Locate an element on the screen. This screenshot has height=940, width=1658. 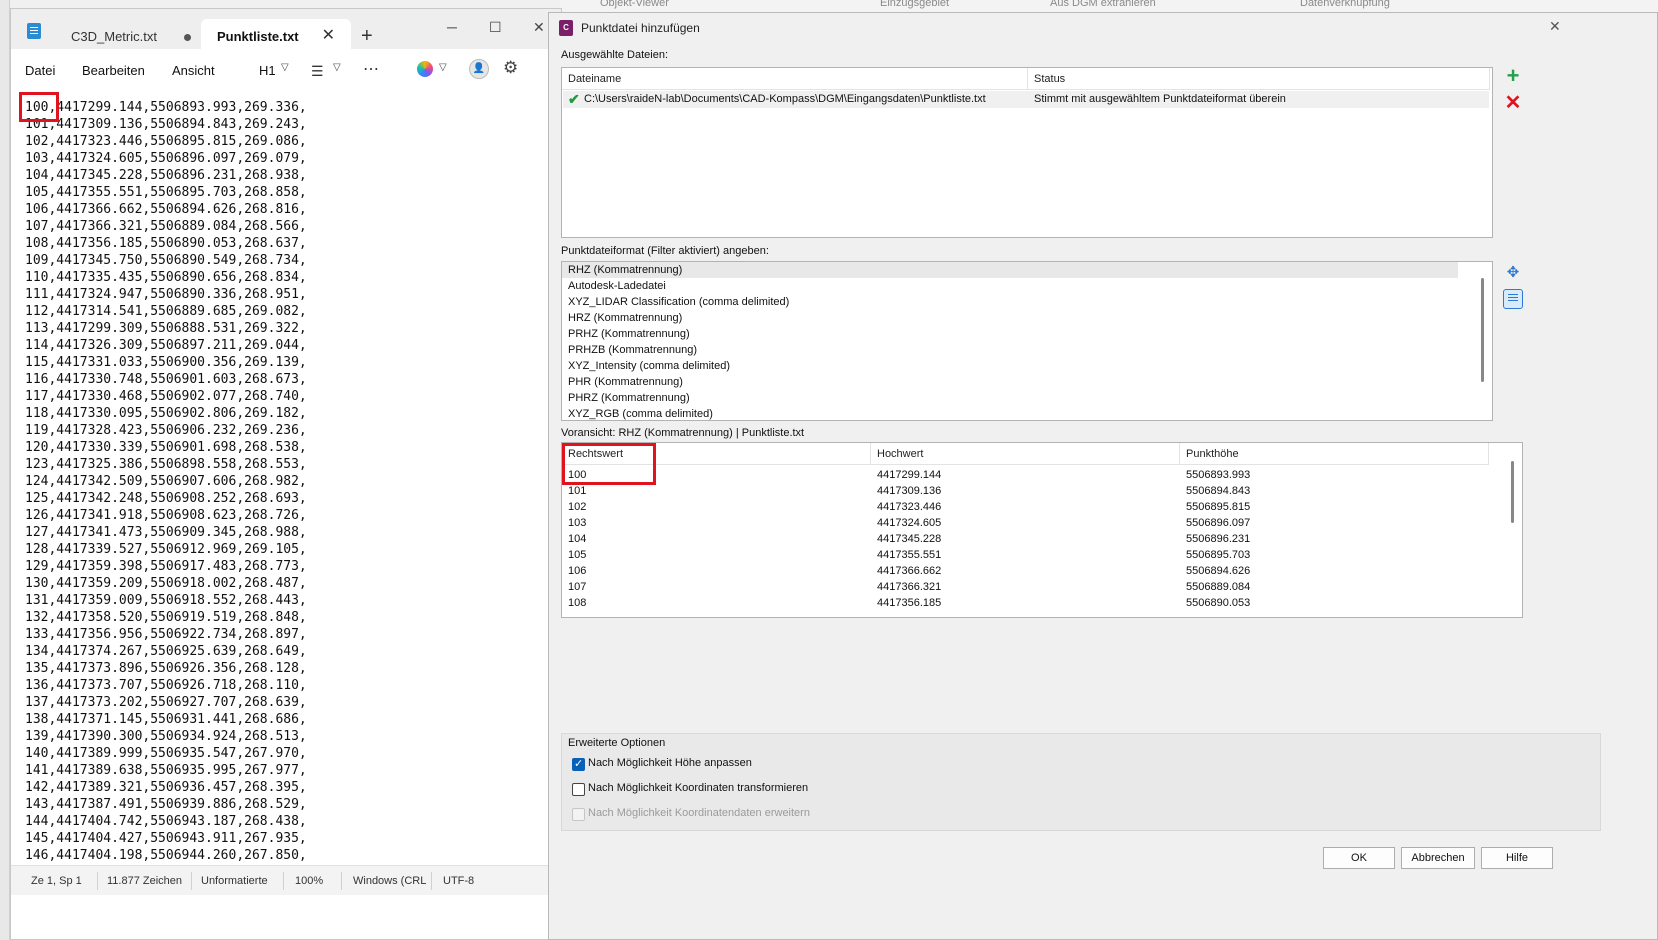
column-header-hochwert: Hochwert is located at coordinates (1025, 454).